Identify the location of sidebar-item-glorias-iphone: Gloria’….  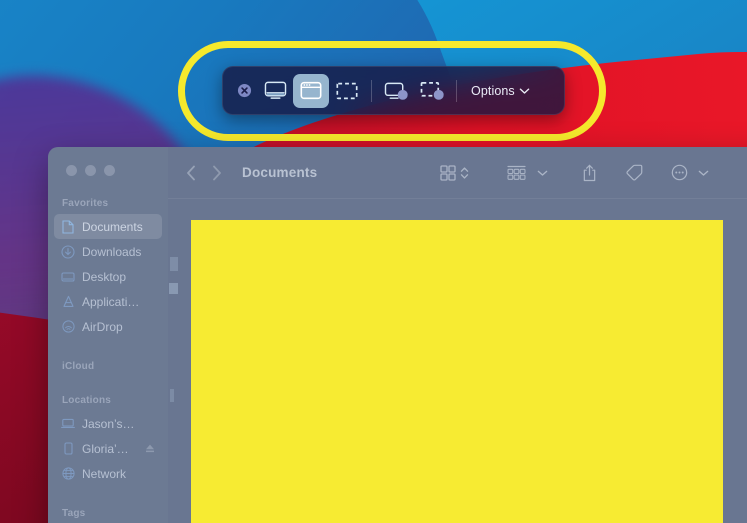
(108, 448).